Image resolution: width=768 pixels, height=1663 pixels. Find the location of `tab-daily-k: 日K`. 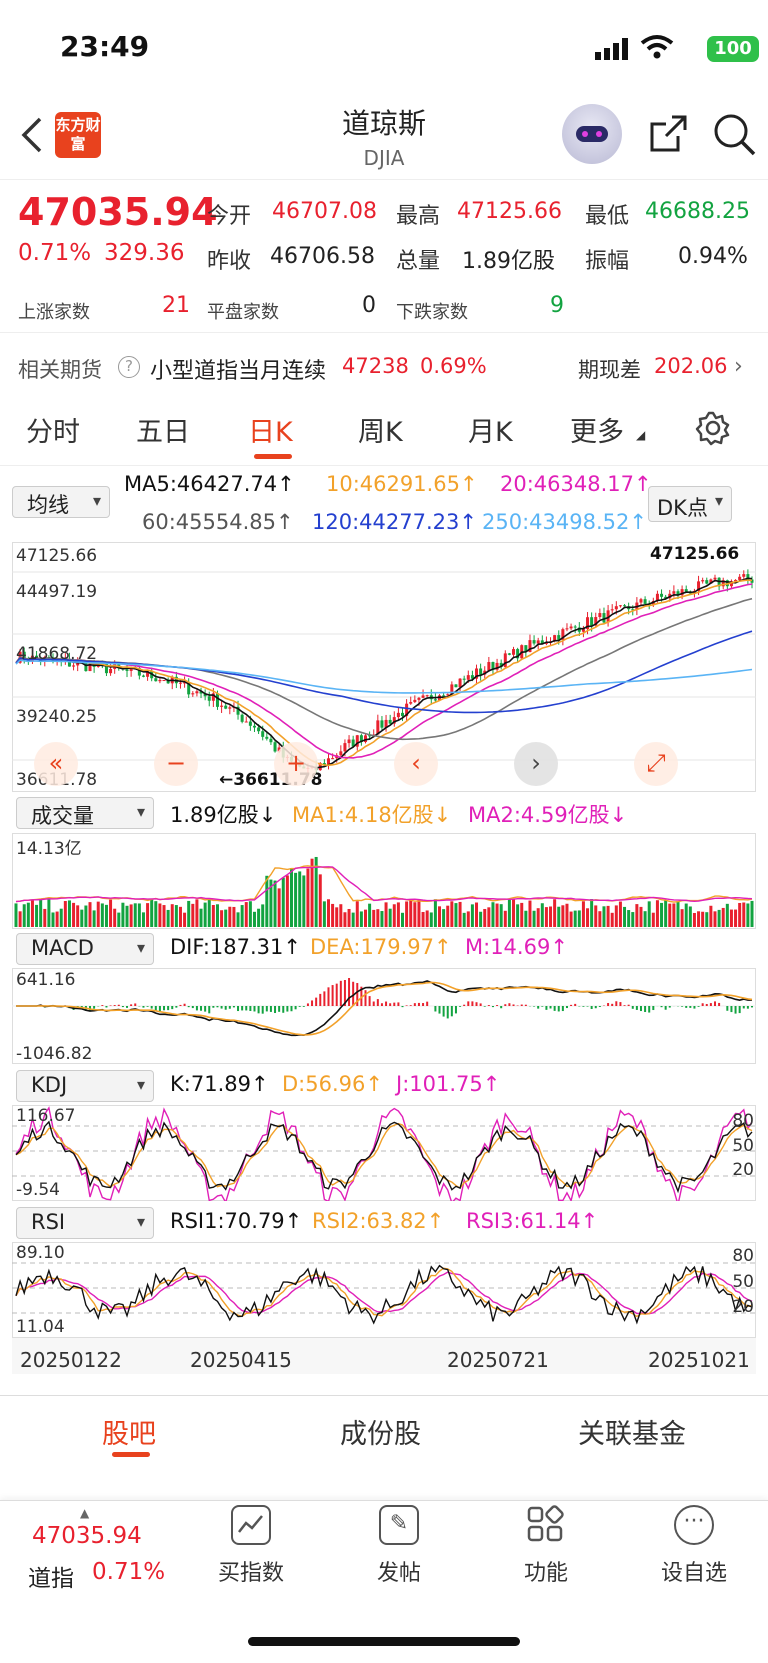

tab-daily-k: 日K is located at coordinates (270, 429).